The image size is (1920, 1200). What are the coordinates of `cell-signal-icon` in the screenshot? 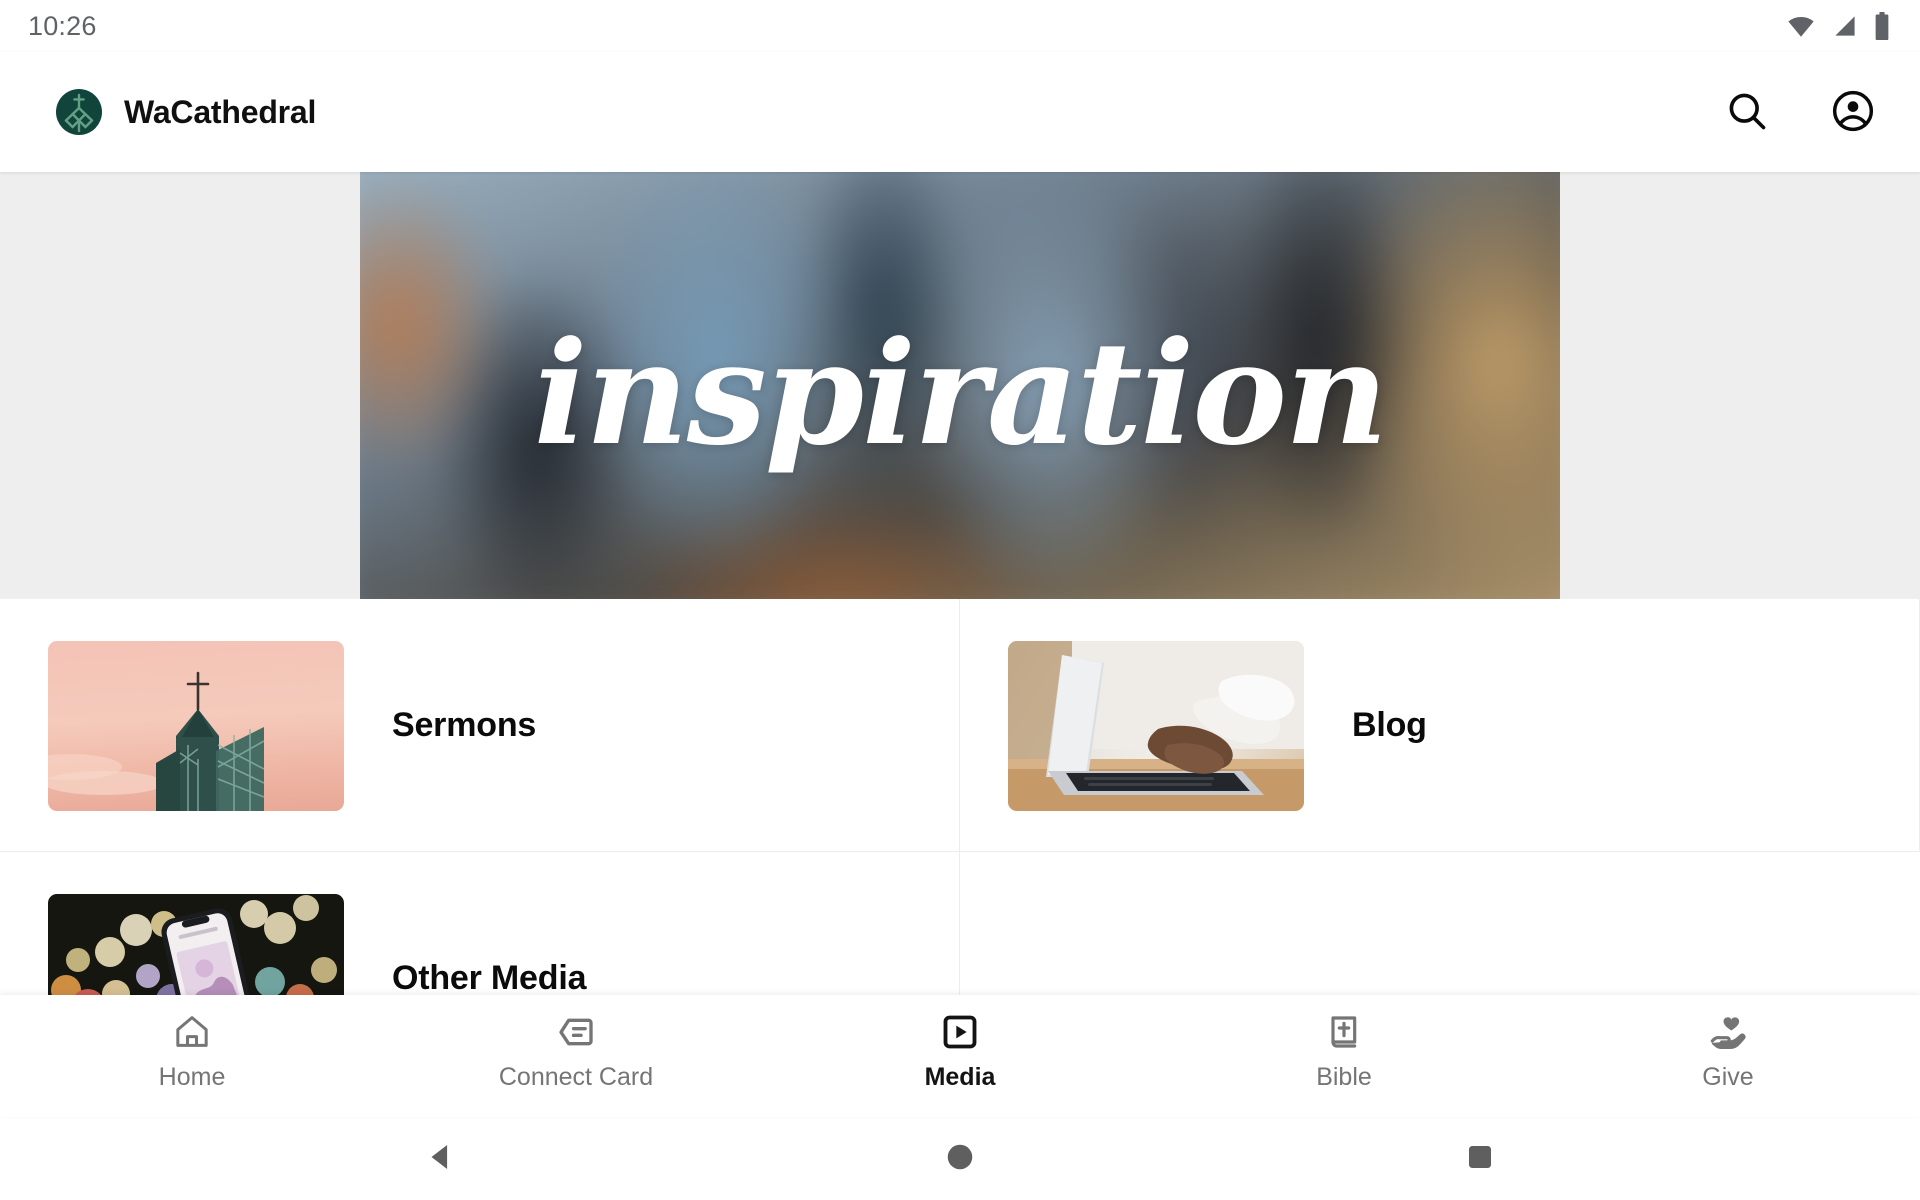 It's located at (1845, 26).